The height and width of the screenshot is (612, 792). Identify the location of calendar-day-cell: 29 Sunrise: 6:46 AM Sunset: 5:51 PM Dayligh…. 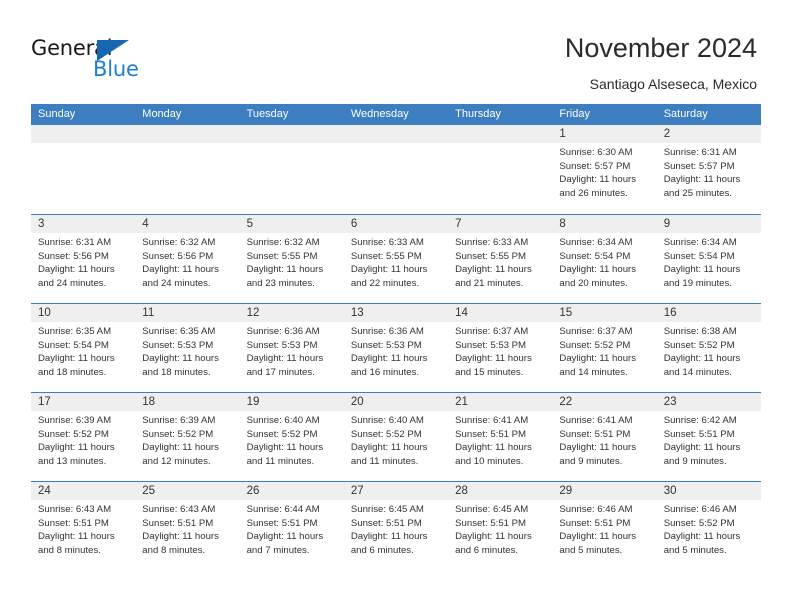
(604, 526).